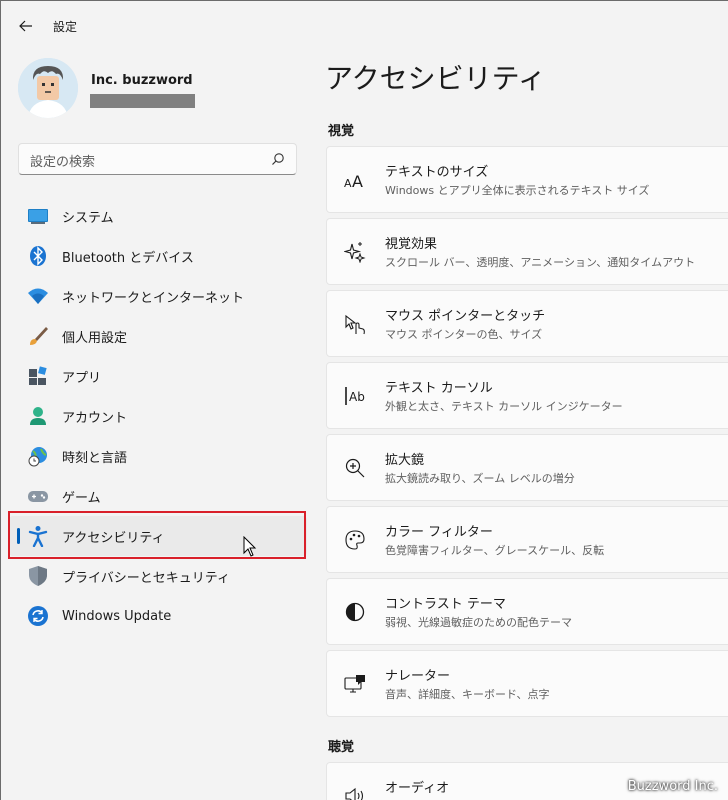 This screenshot has height=800, width=728. What do you see at coordinates (142, 101) in the screenshot?
I see `profile-email-redacted` at bounding box center [142, 101].